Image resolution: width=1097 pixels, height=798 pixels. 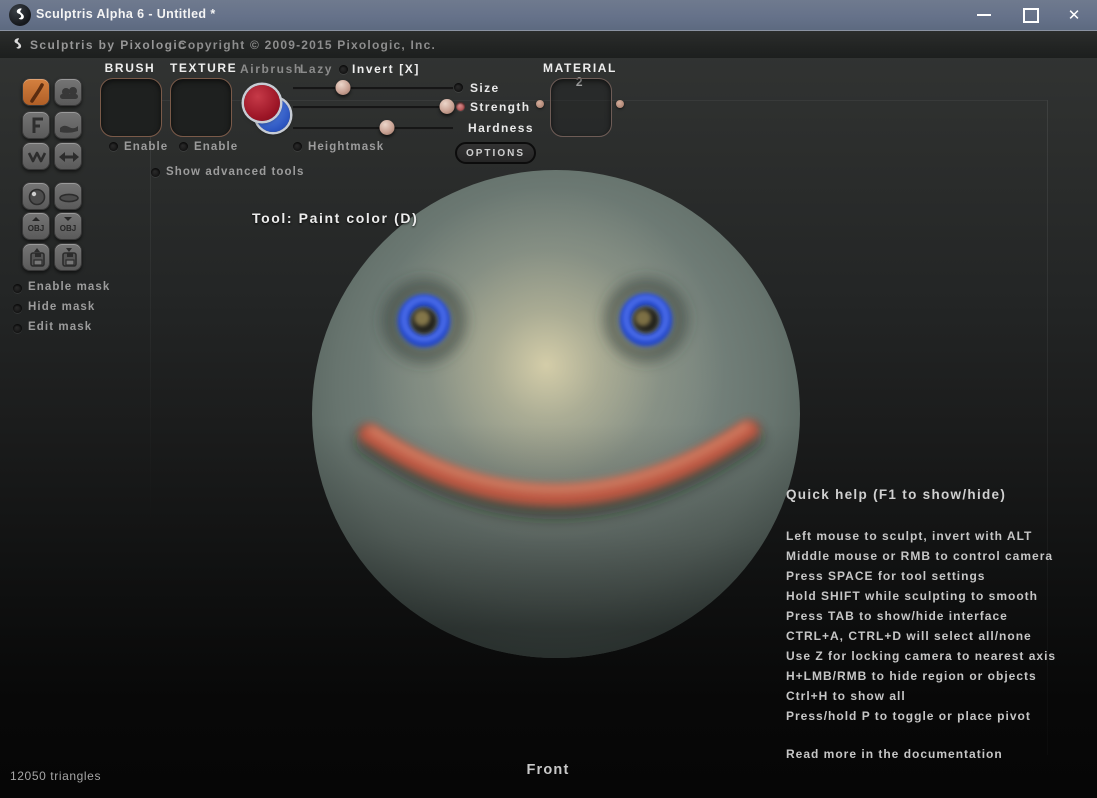 I want to click on export-obj-button: OBJ, so click(x=68, y=226).